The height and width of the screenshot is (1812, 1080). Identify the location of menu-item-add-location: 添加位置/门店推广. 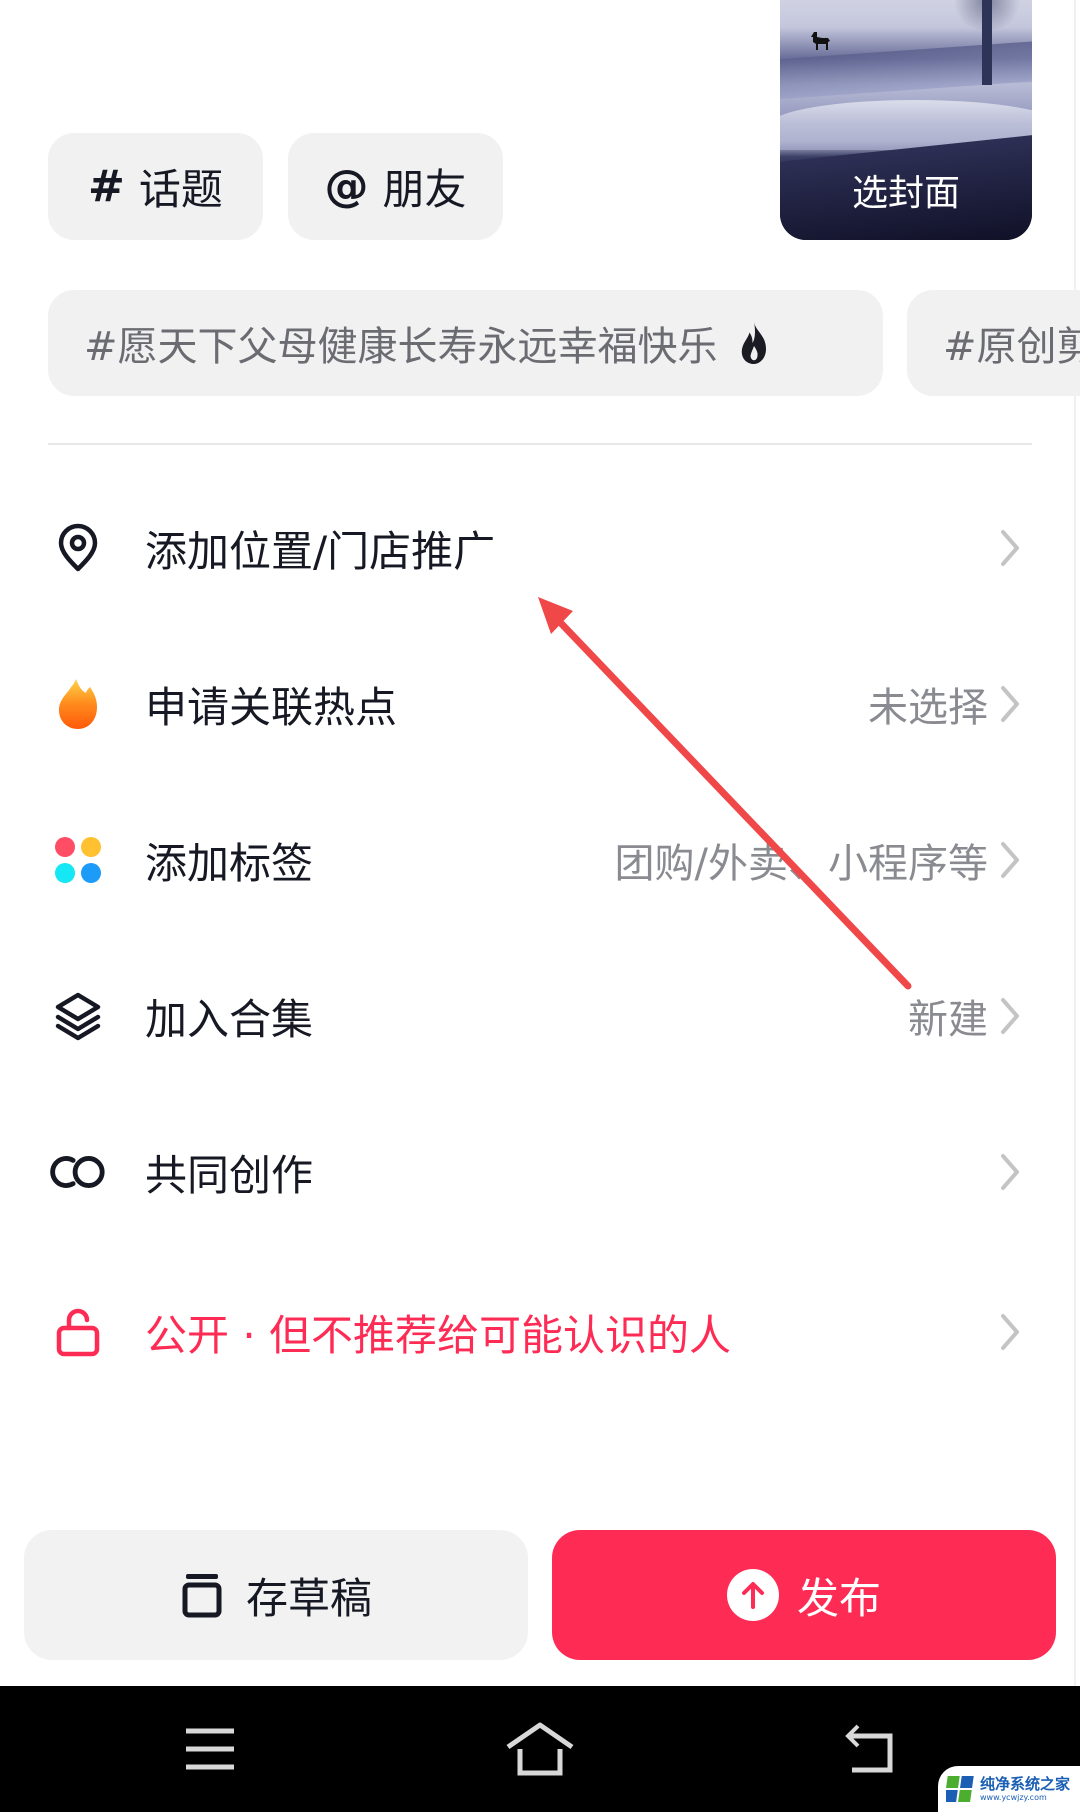
(540, 548).